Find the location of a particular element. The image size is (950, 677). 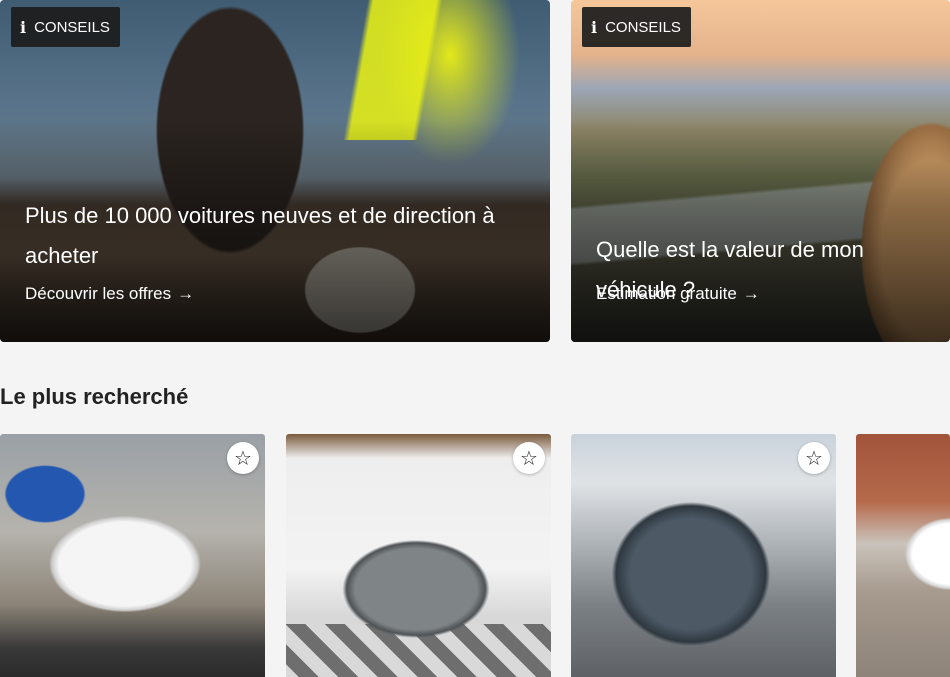

free-estimate-link: Estimation gratuite → is located at coordinates (678, 294).